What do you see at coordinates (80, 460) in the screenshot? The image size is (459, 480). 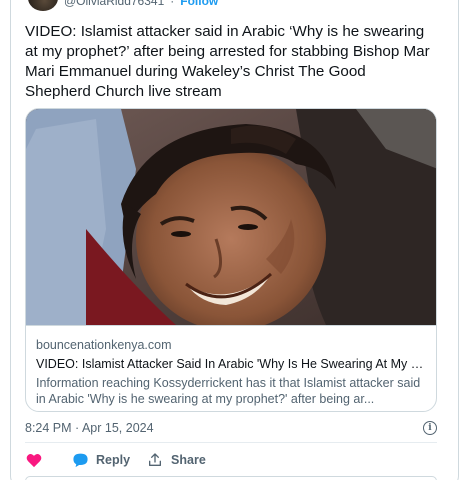 I see `reply-icon` at bounding box center [80, 460].